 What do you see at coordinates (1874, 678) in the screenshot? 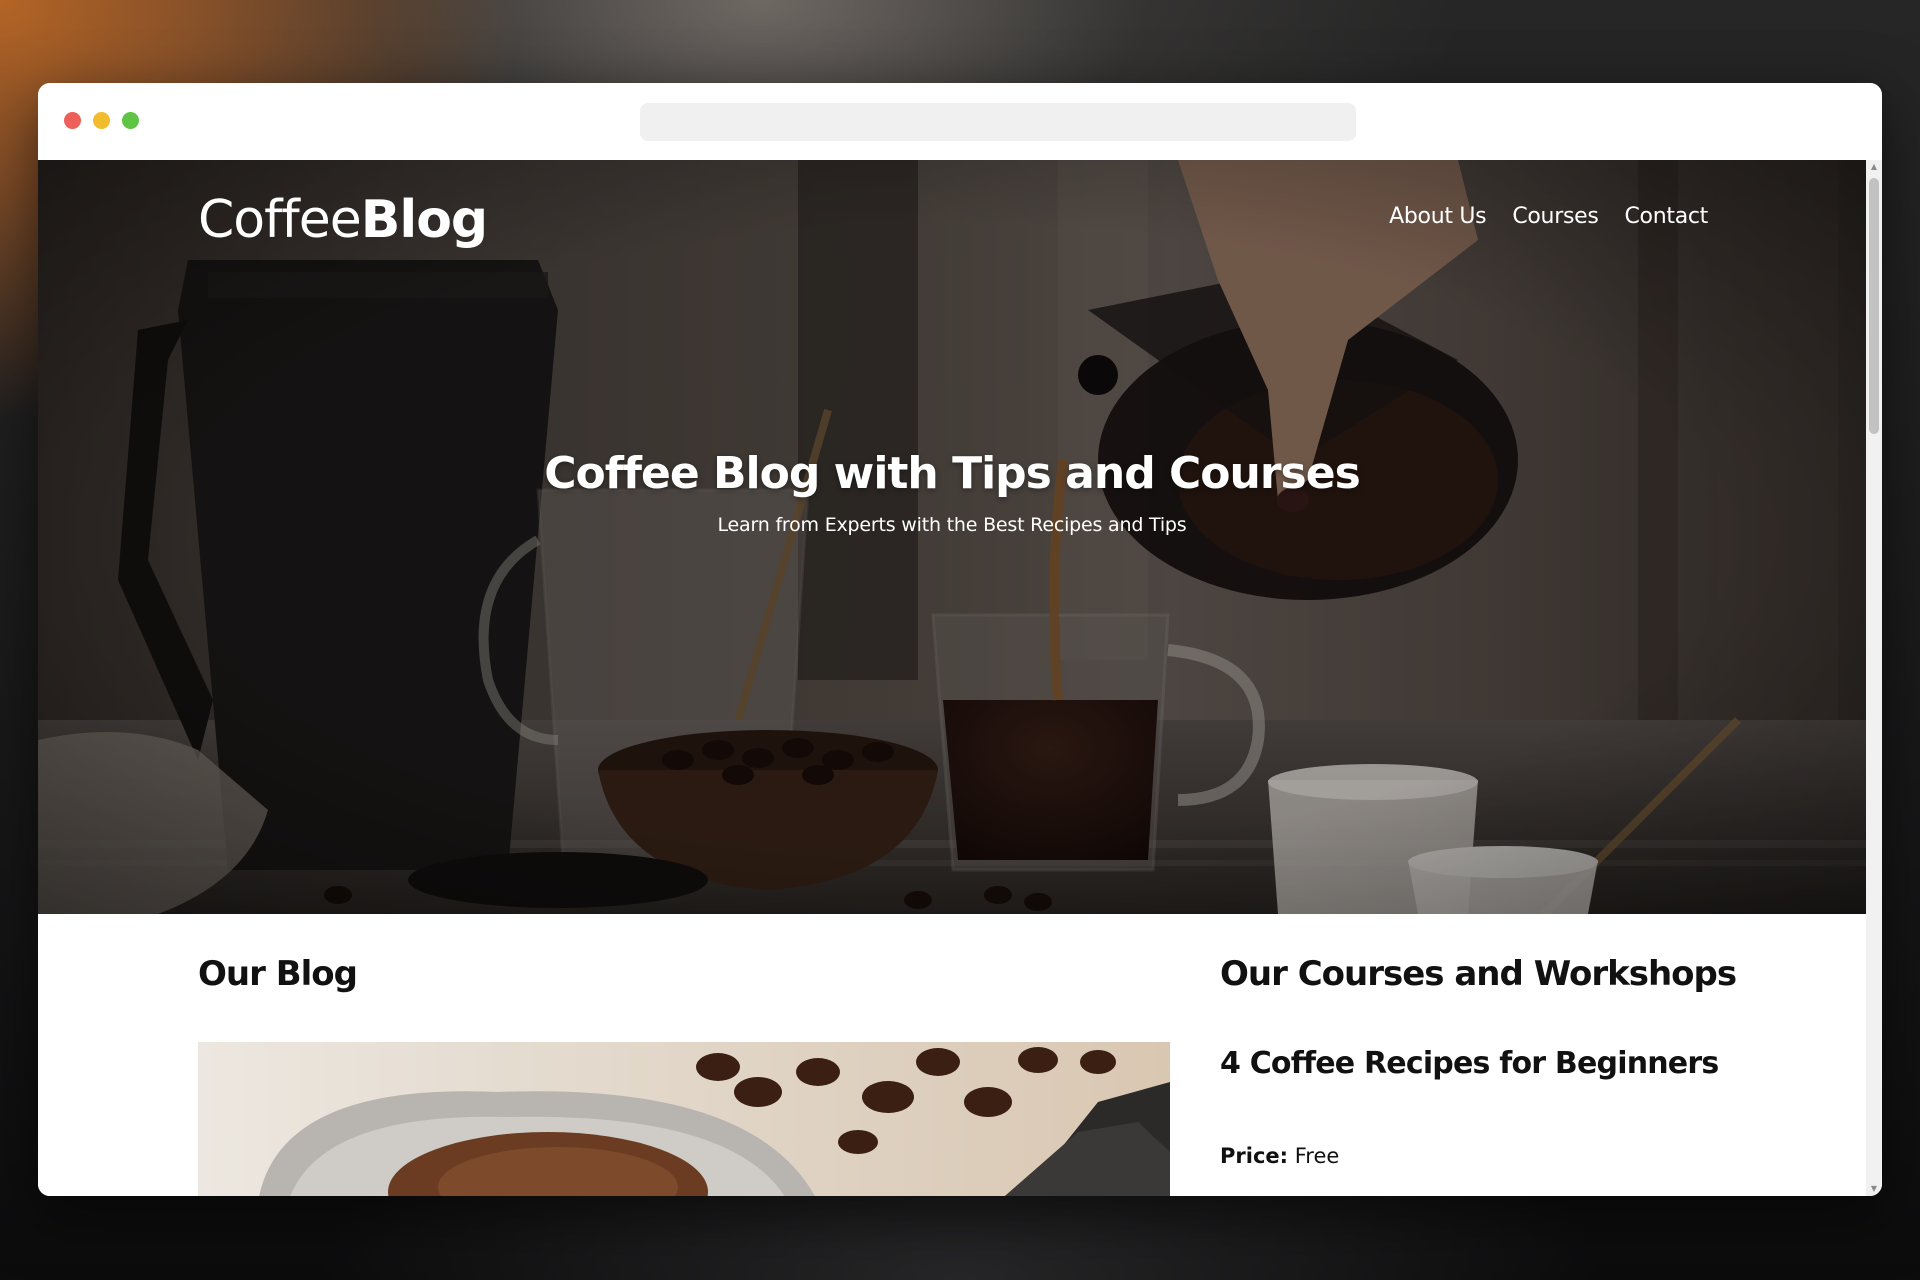
I see `vertical-scrollbar: ▲ ▼` at bounding box center [1874, 678].